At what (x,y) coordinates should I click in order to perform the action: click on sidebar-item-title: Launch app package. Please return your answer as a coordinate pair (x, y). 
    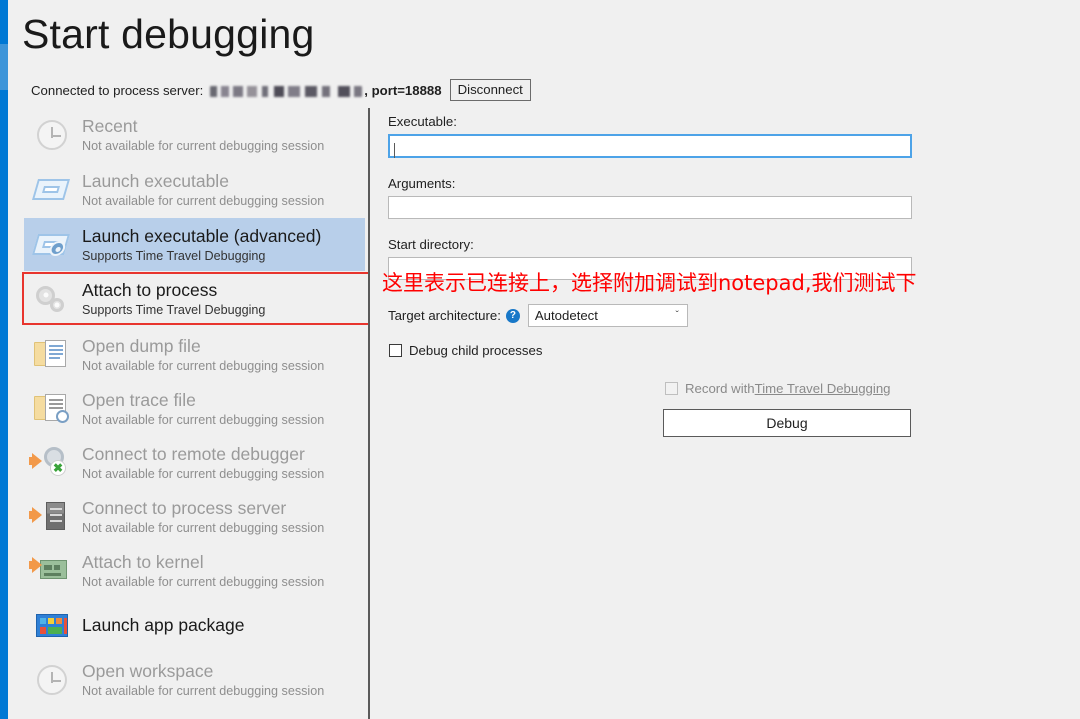
    Looking at the image, I should click on (163, 624).